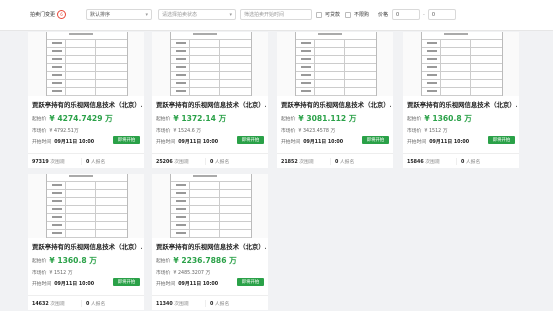 The width and height of the screenshot is (553, 311). I want to click on card-footer: 25206 次围观 0 人报名, so click(210, 161).